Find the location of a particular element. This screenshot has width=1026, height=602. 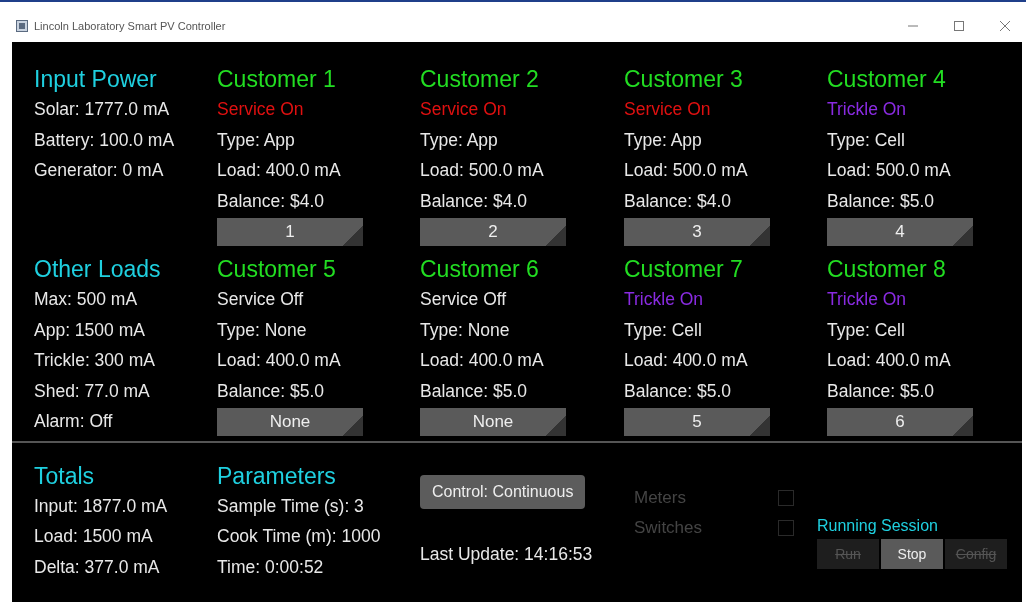

customer-button: 4 is located at coordinates (900, 232).